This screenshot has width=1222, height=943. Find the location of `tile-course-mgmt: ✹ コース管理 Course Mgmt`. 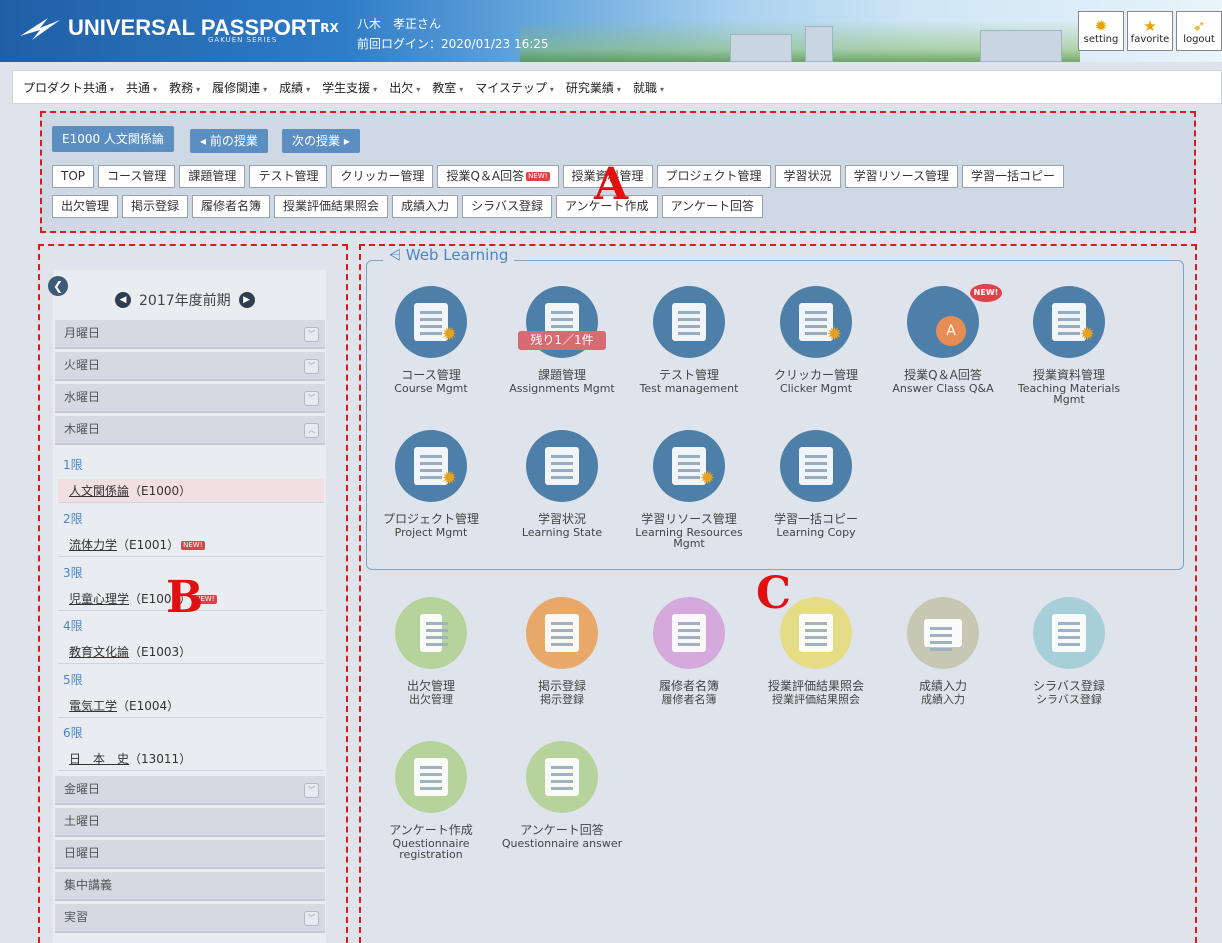

tile-course-mgmt: ✹ コース管理 Course Mgmt is located at coordinates (431, 340).